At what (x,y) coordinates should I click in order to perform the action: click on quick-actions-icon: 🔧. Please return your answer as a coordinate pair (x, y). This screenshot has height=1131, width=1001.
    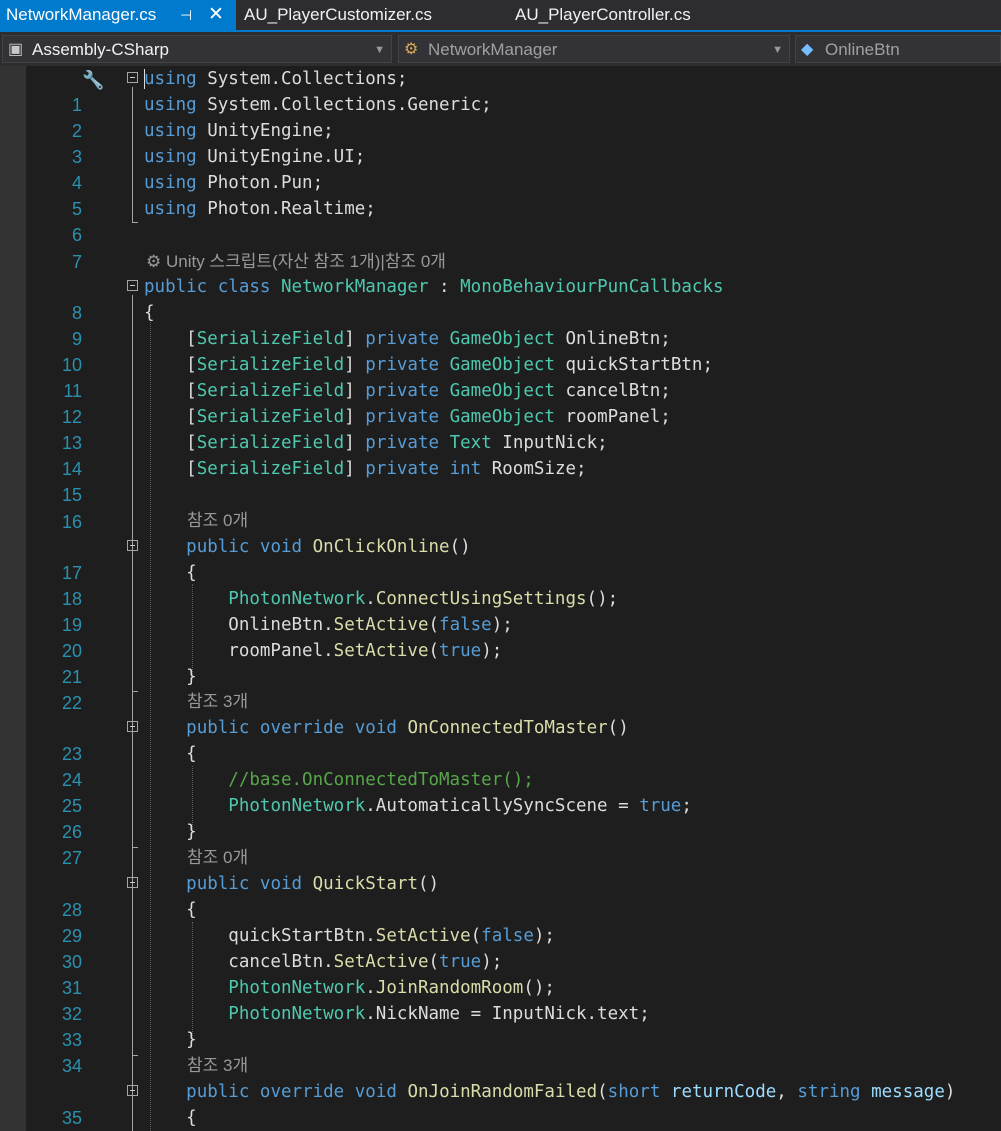
    Looking at the image, I should click on (93, 81).